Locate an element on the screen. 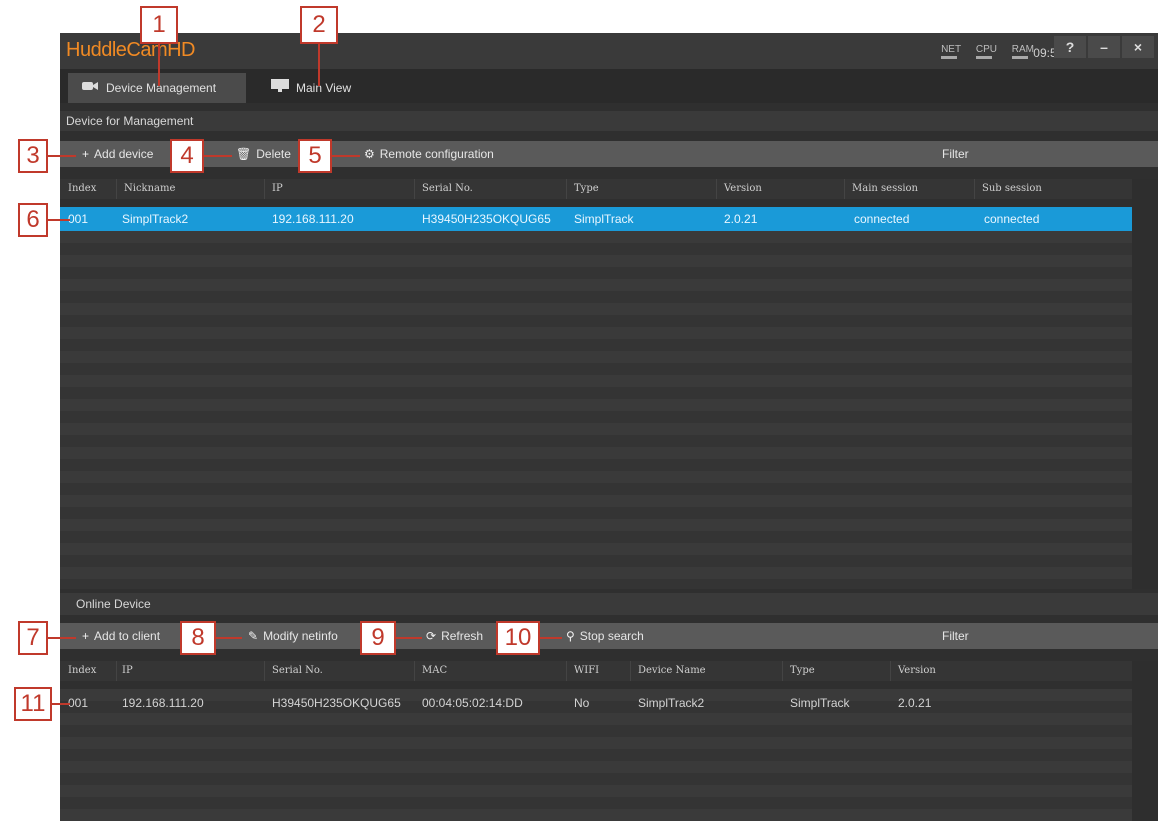 The width and height of the screenshot is (1162, 823). online-list-scrollbar is located at coordinates (1145, 741).